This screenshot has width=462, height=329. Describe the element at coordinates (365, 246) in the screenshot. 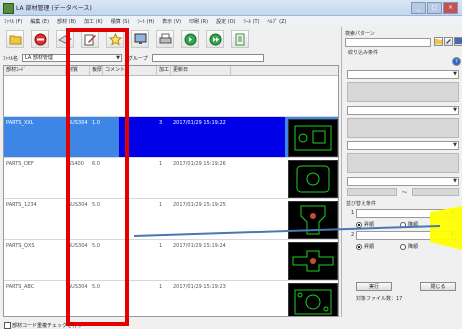

I see `sort-2-ascending-radio: 昇順` at that location.